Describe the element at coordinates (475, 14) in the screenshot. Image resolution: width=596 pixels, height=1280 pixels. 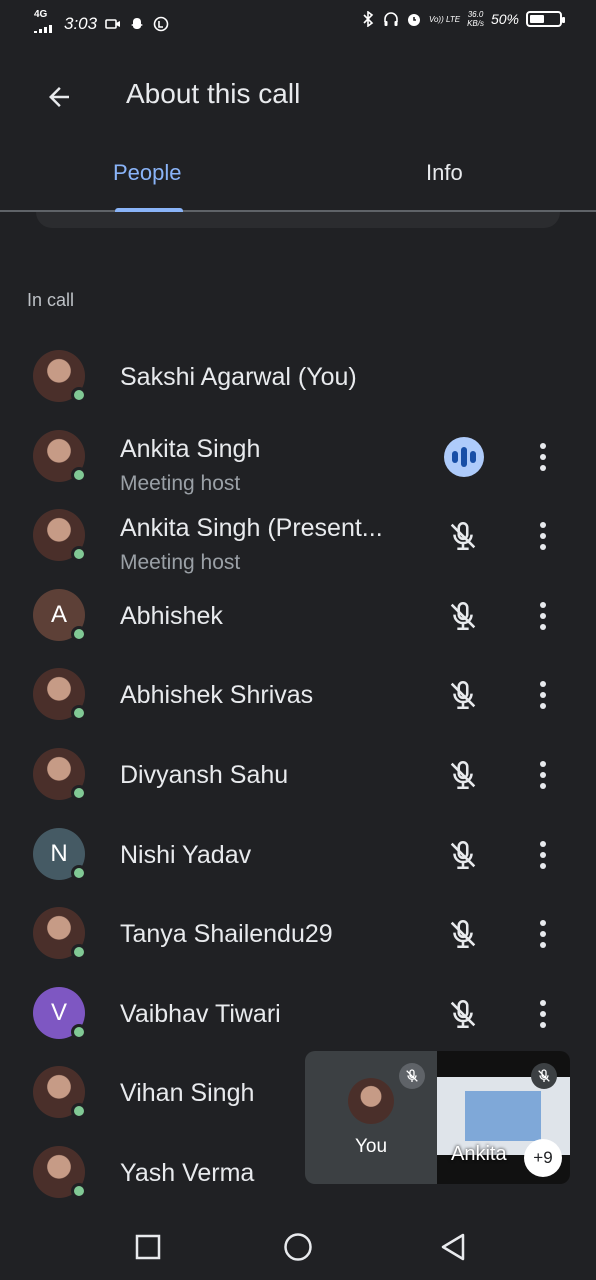
I see `network-speed-value: 36.0` at that location.